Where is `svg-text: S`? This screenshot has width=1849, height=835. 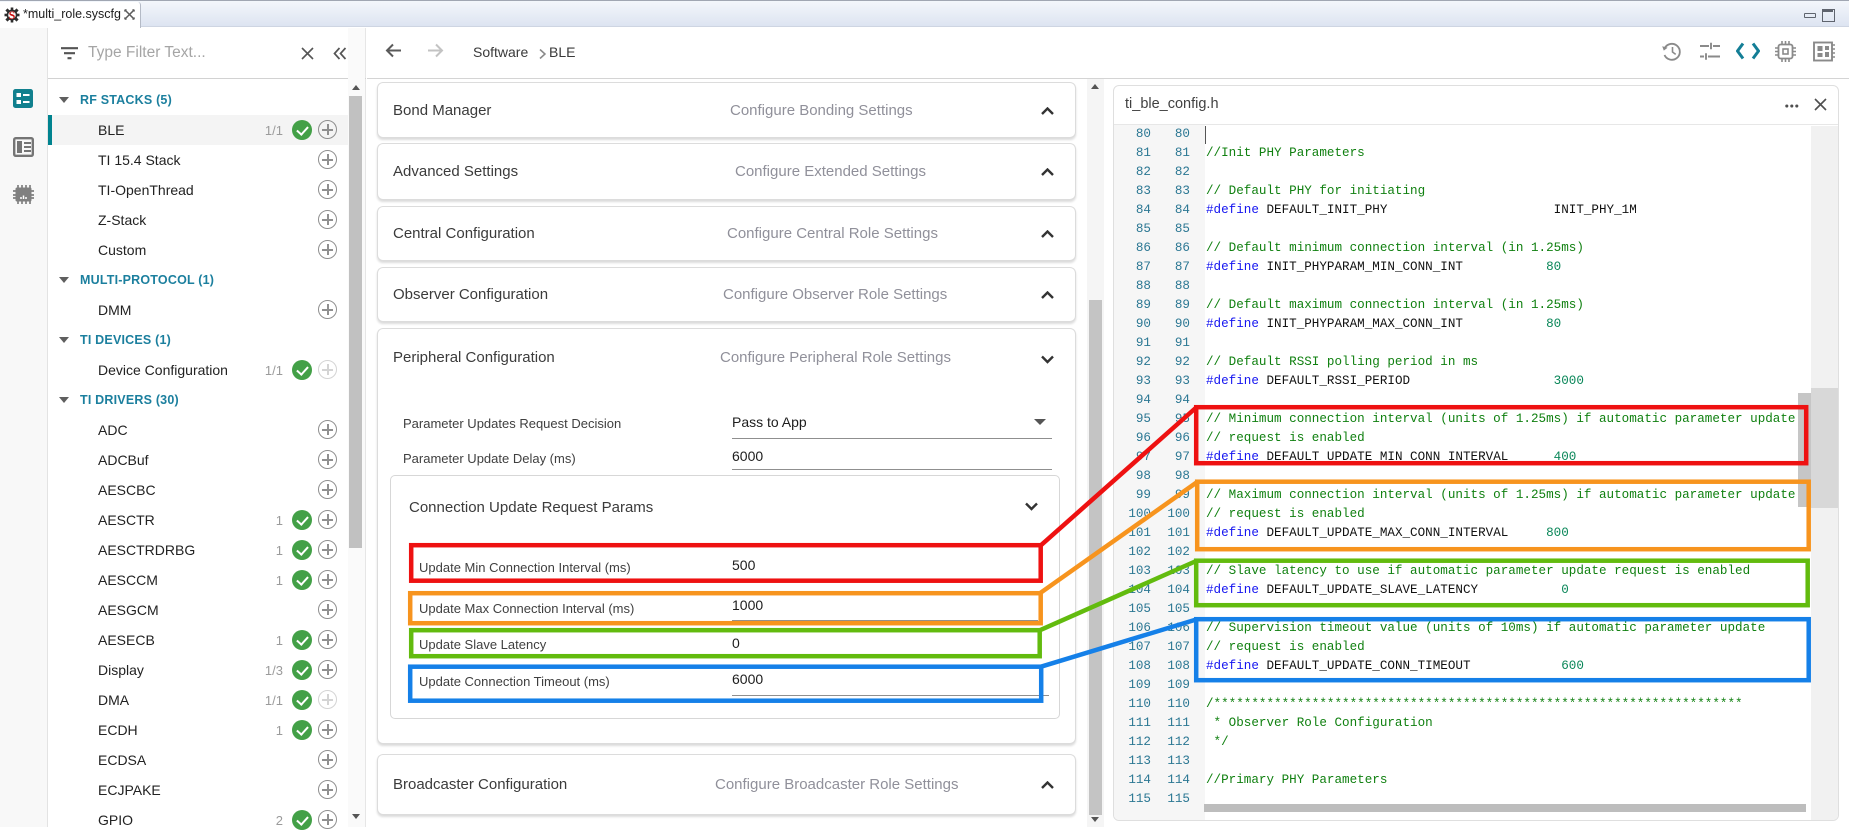
svg-text: S is located at coordinates (12, 15).